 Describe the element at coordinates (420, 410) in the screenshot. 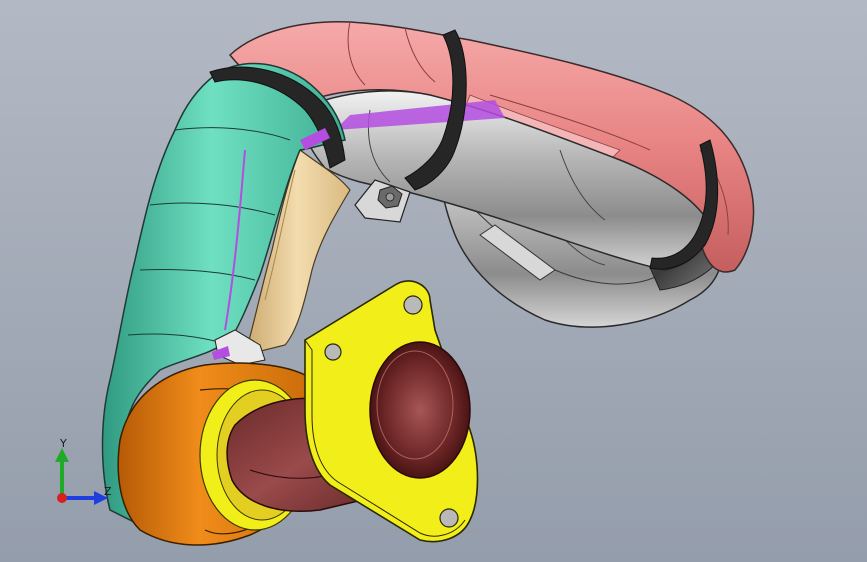

I see `flange-bore` at that location.